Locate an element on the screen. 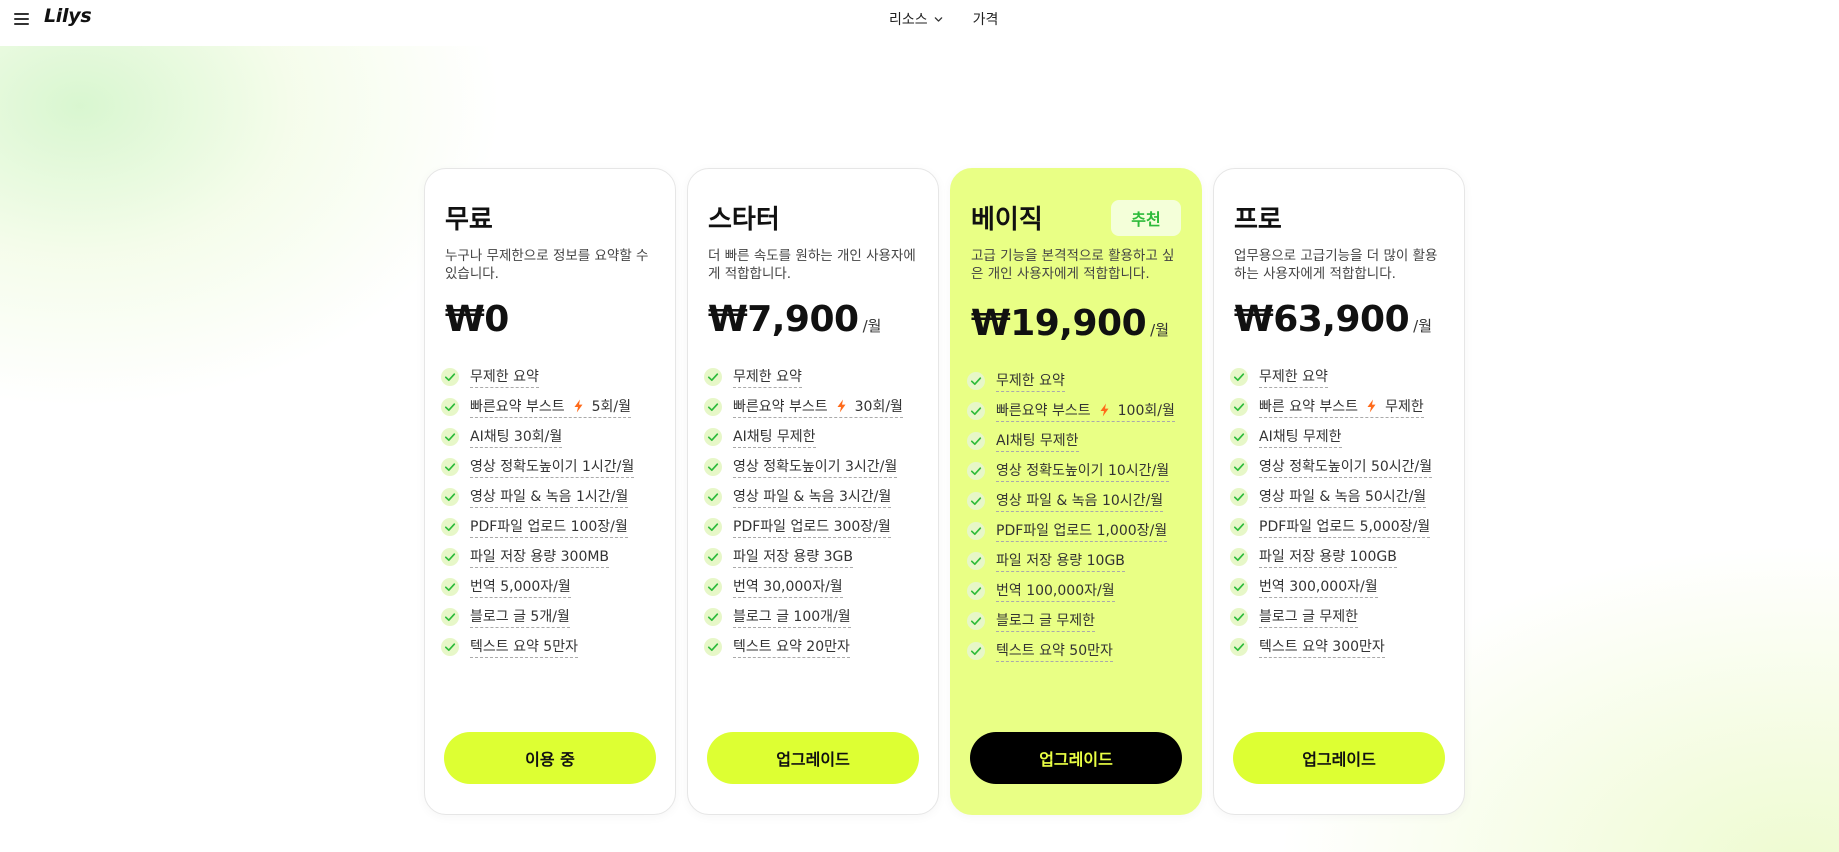  feature-text: 영상 파일 & 녹음 3시간/월 is located at coordinates (812, 497).